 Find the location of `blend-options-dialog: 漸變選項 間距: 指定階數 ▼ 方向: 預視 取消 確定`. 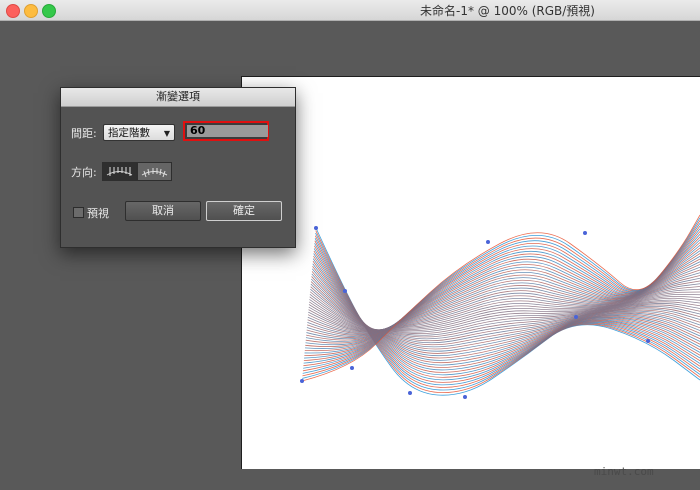

blend-options-dialog: 漸變選項 間距: 指定階數 ▼ 方向: 預視 取消 確定 is located at coordinates (178, 167).